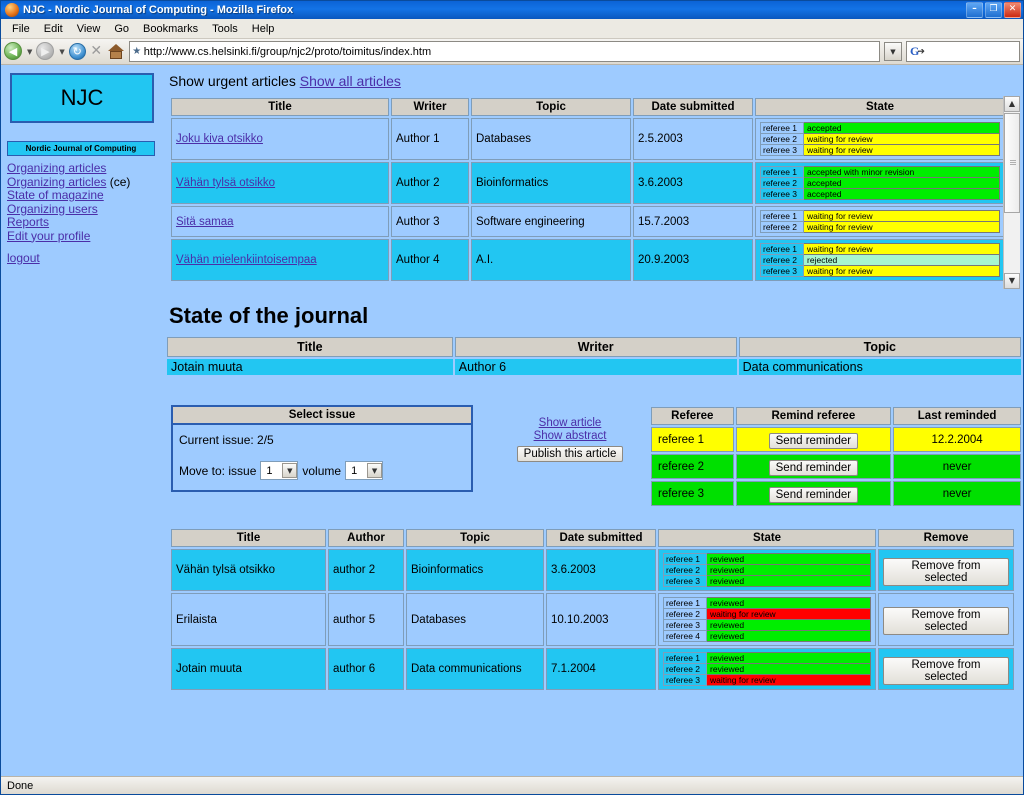 The width and height of the screenshot is (1024, 795). I want to click on volume-select: 1 ▼, so click(364, 470).